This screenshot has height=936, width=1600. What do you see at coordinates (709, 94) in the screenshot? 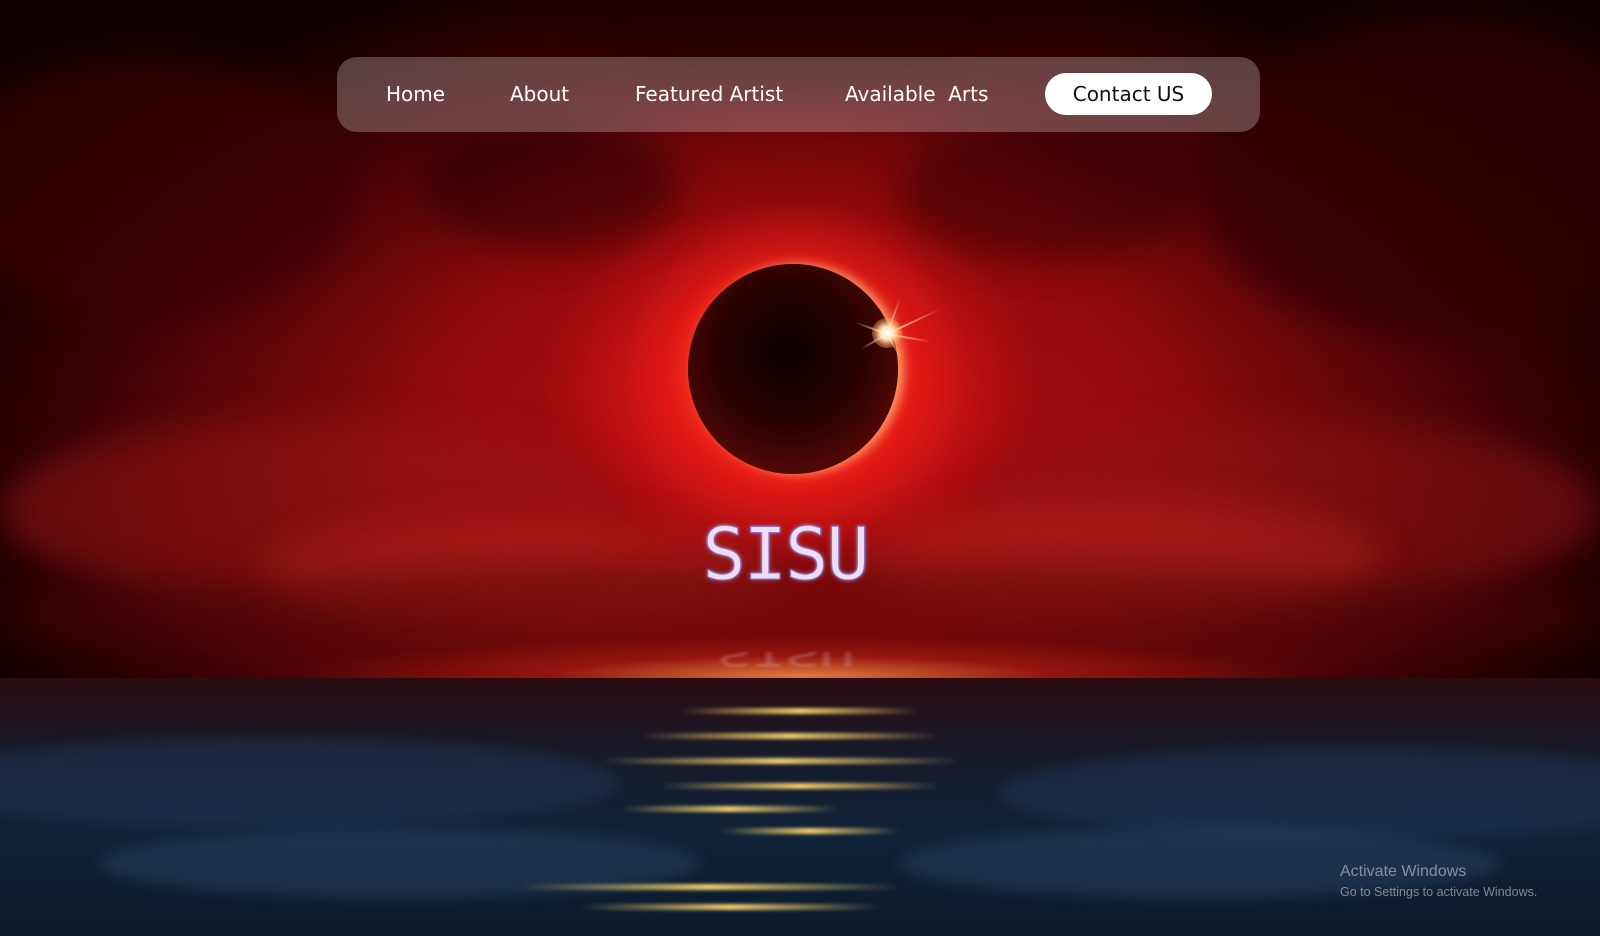
I see `nav-featured-artist-link: Featured Artist` at bounding box center [709, 94].